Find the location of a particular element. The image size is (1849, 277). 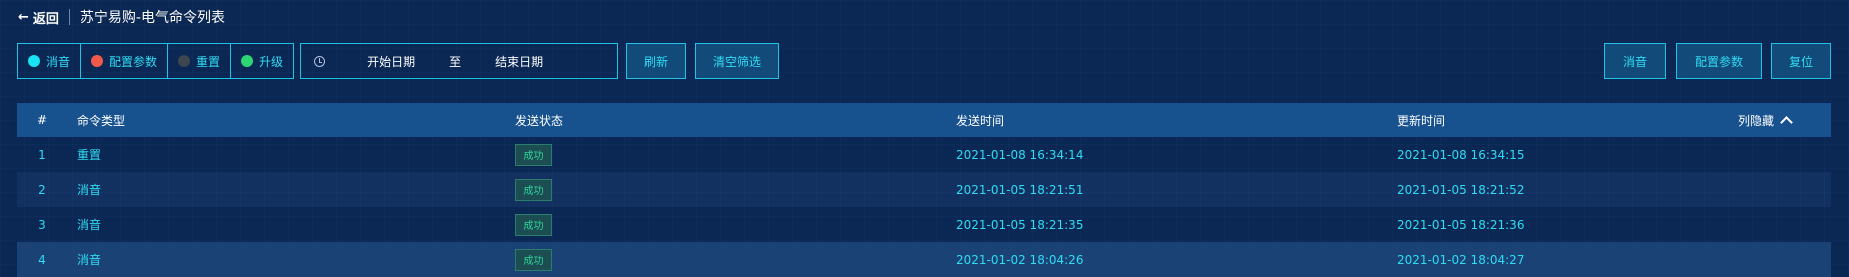

date-range-picker: 开始日期 至 结束日期 is located at coordinates (459, 61).